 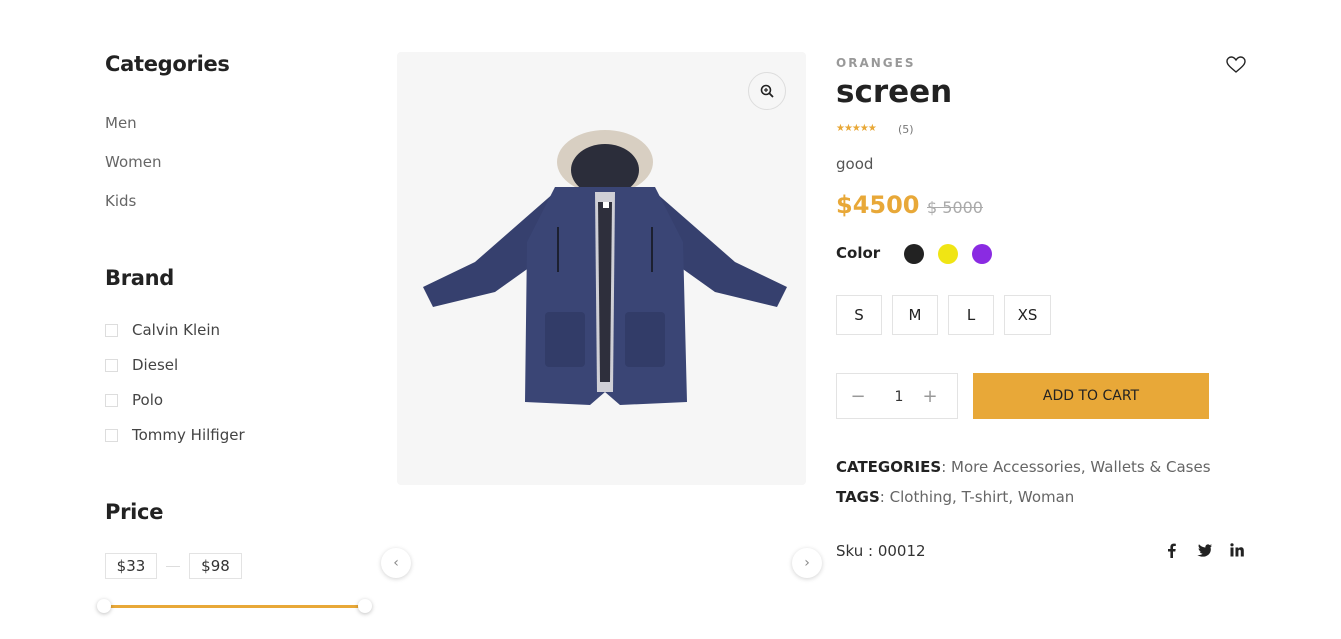 What do you see at coordinates (921, 497) in the screenshot?
I see `tag-link: Clothing` at bounding box center [921, 497].